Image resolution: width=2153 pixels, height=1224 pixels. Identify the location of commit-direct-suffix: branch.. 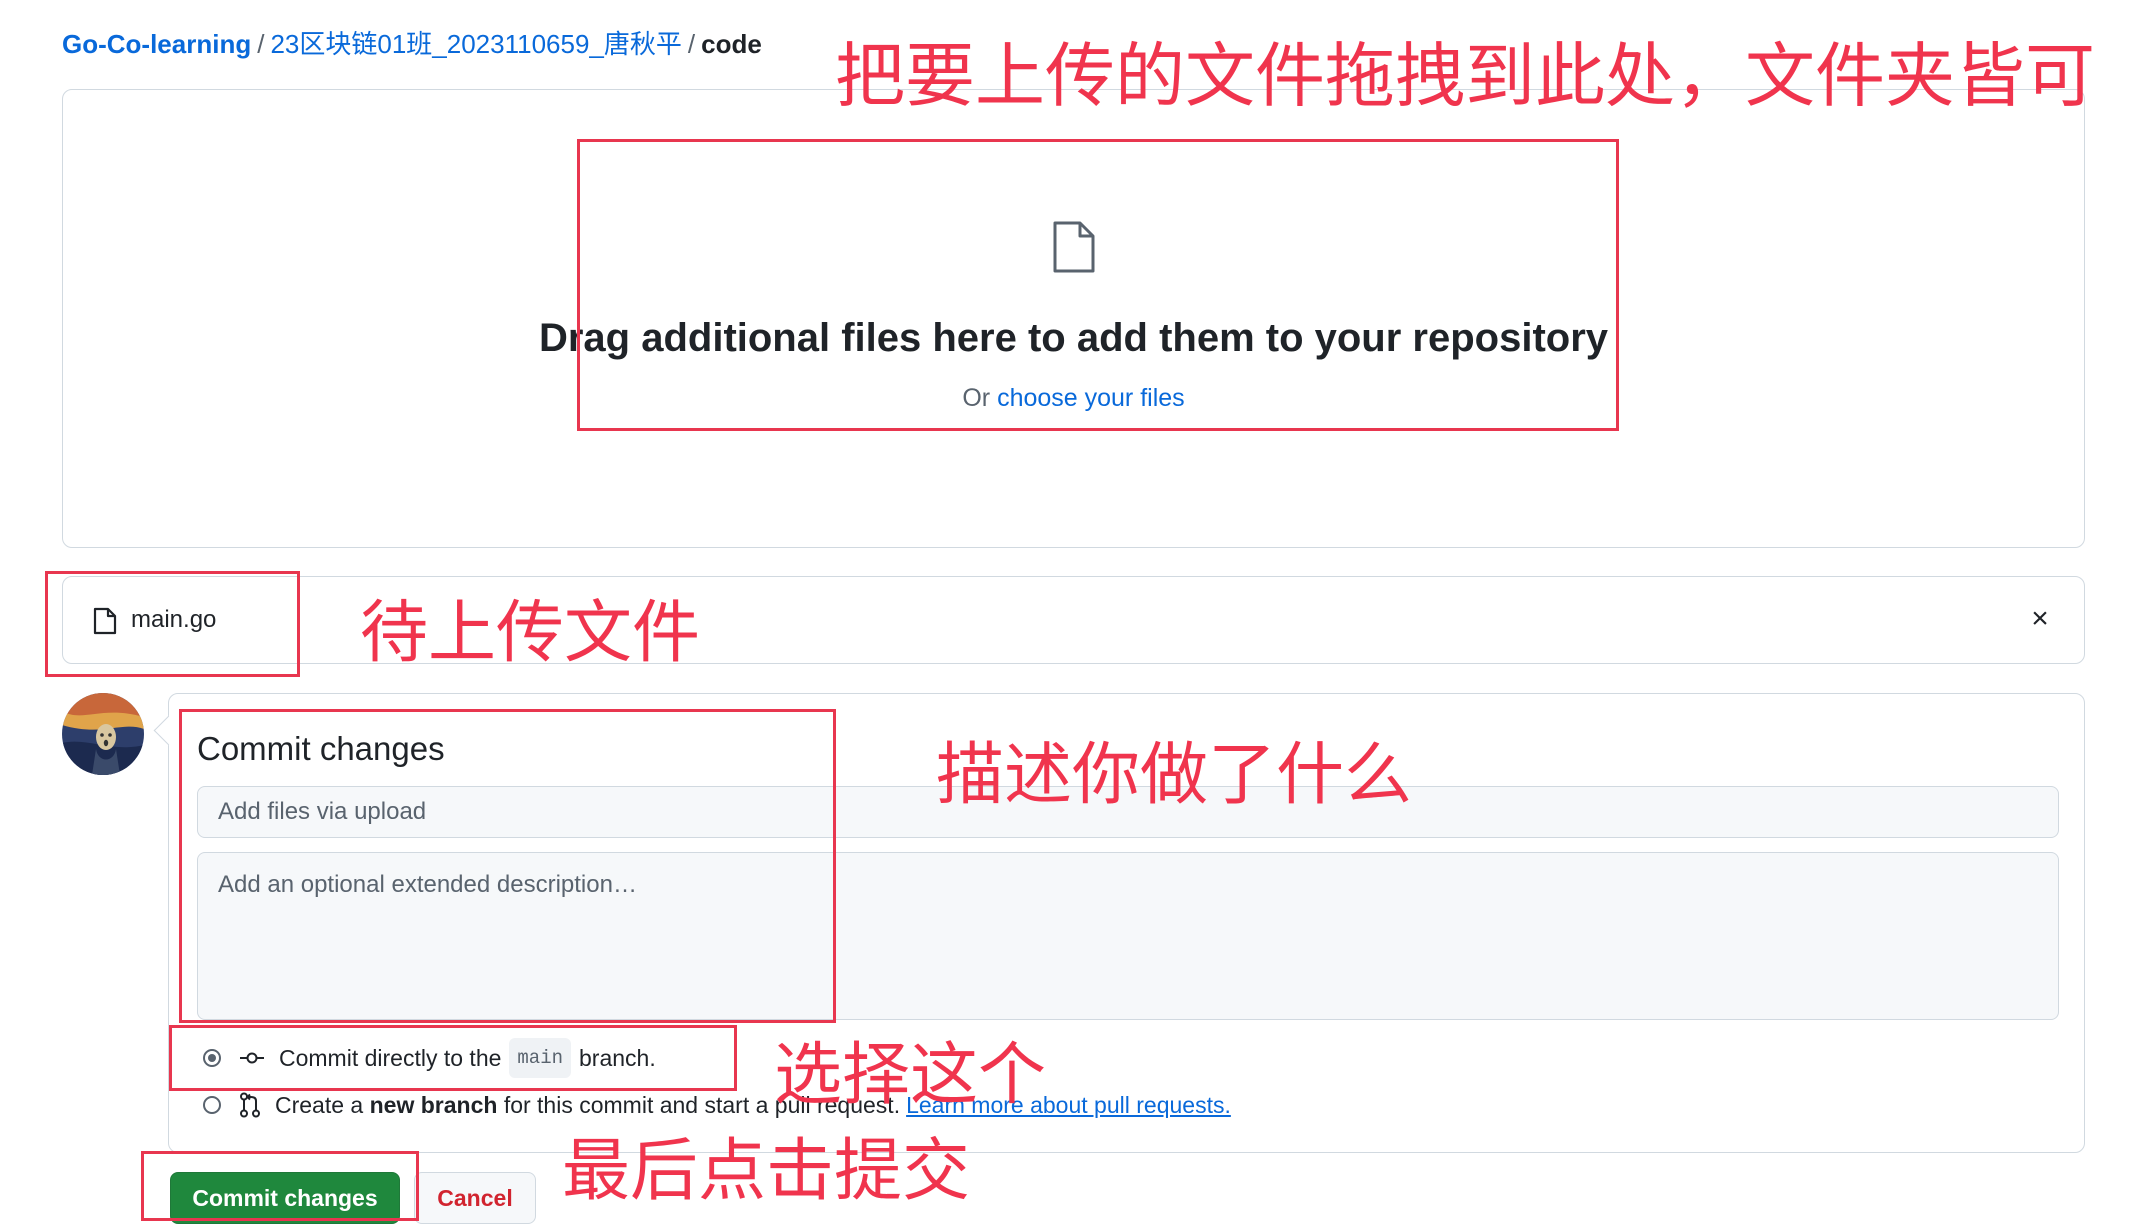
(617, 1058).